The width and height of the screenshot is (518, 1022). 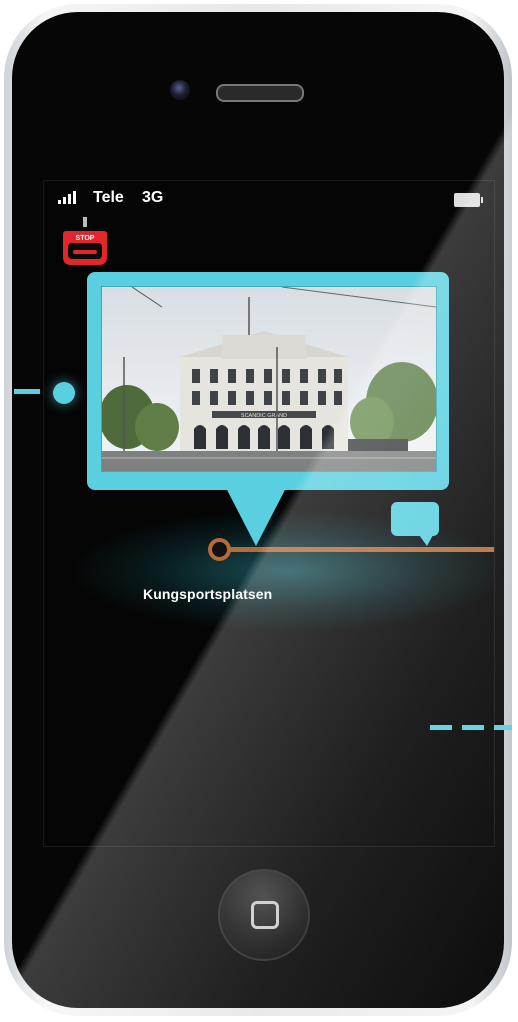 I want to click on stop-photo-card: SCANDIC GRAND, so click(x=268, y=381).